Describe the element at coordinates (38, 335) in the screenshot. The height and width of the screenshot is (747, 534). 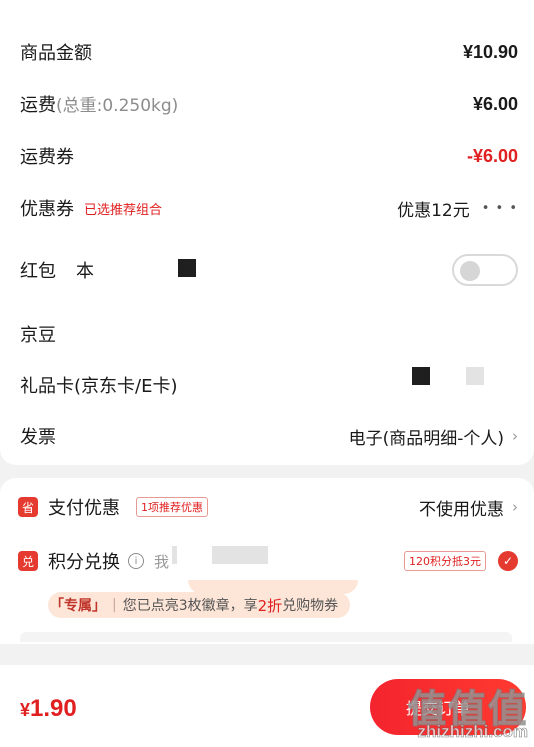
I see `jd-beans-label: 京豆` at that location.